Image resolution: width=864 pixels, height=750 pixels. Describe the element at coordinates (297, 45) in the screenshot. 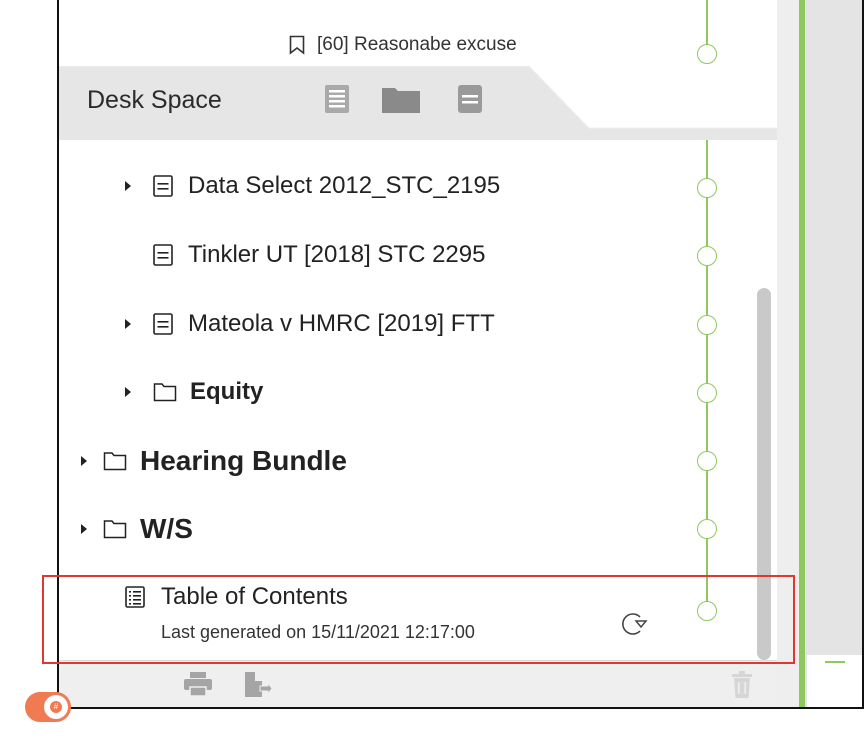

I see `bookmark-icon` at that location.